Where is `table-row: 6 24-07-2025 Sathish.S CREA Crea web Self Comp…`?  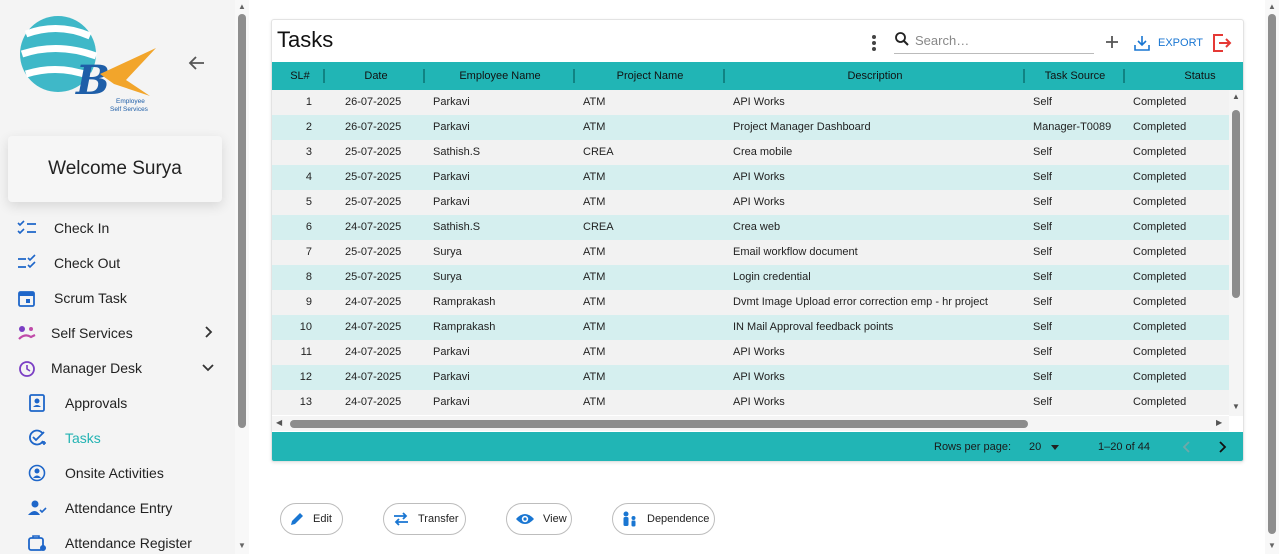
table-row: 6 24-07-2025 Sathish.S CREA Crea web Self Comp… is located at coordinates (750, 227).